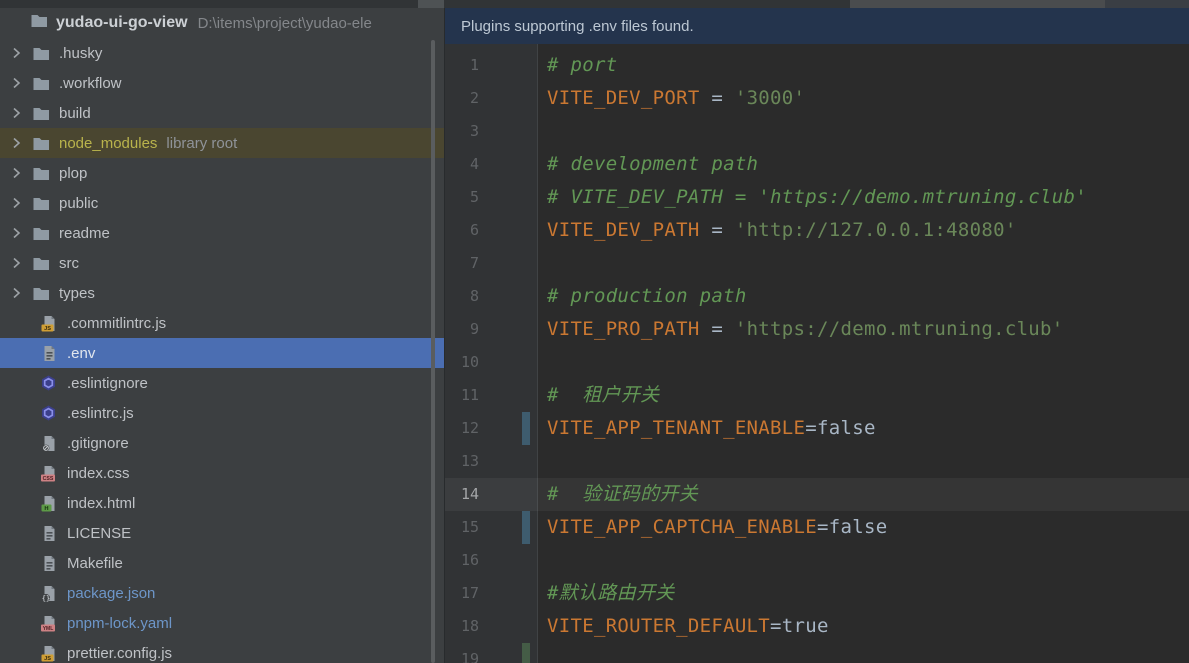  What do you see at coordinates (48, 563) in the screenshot?
I see `text-file-icon` at bounding box center [48, 563].